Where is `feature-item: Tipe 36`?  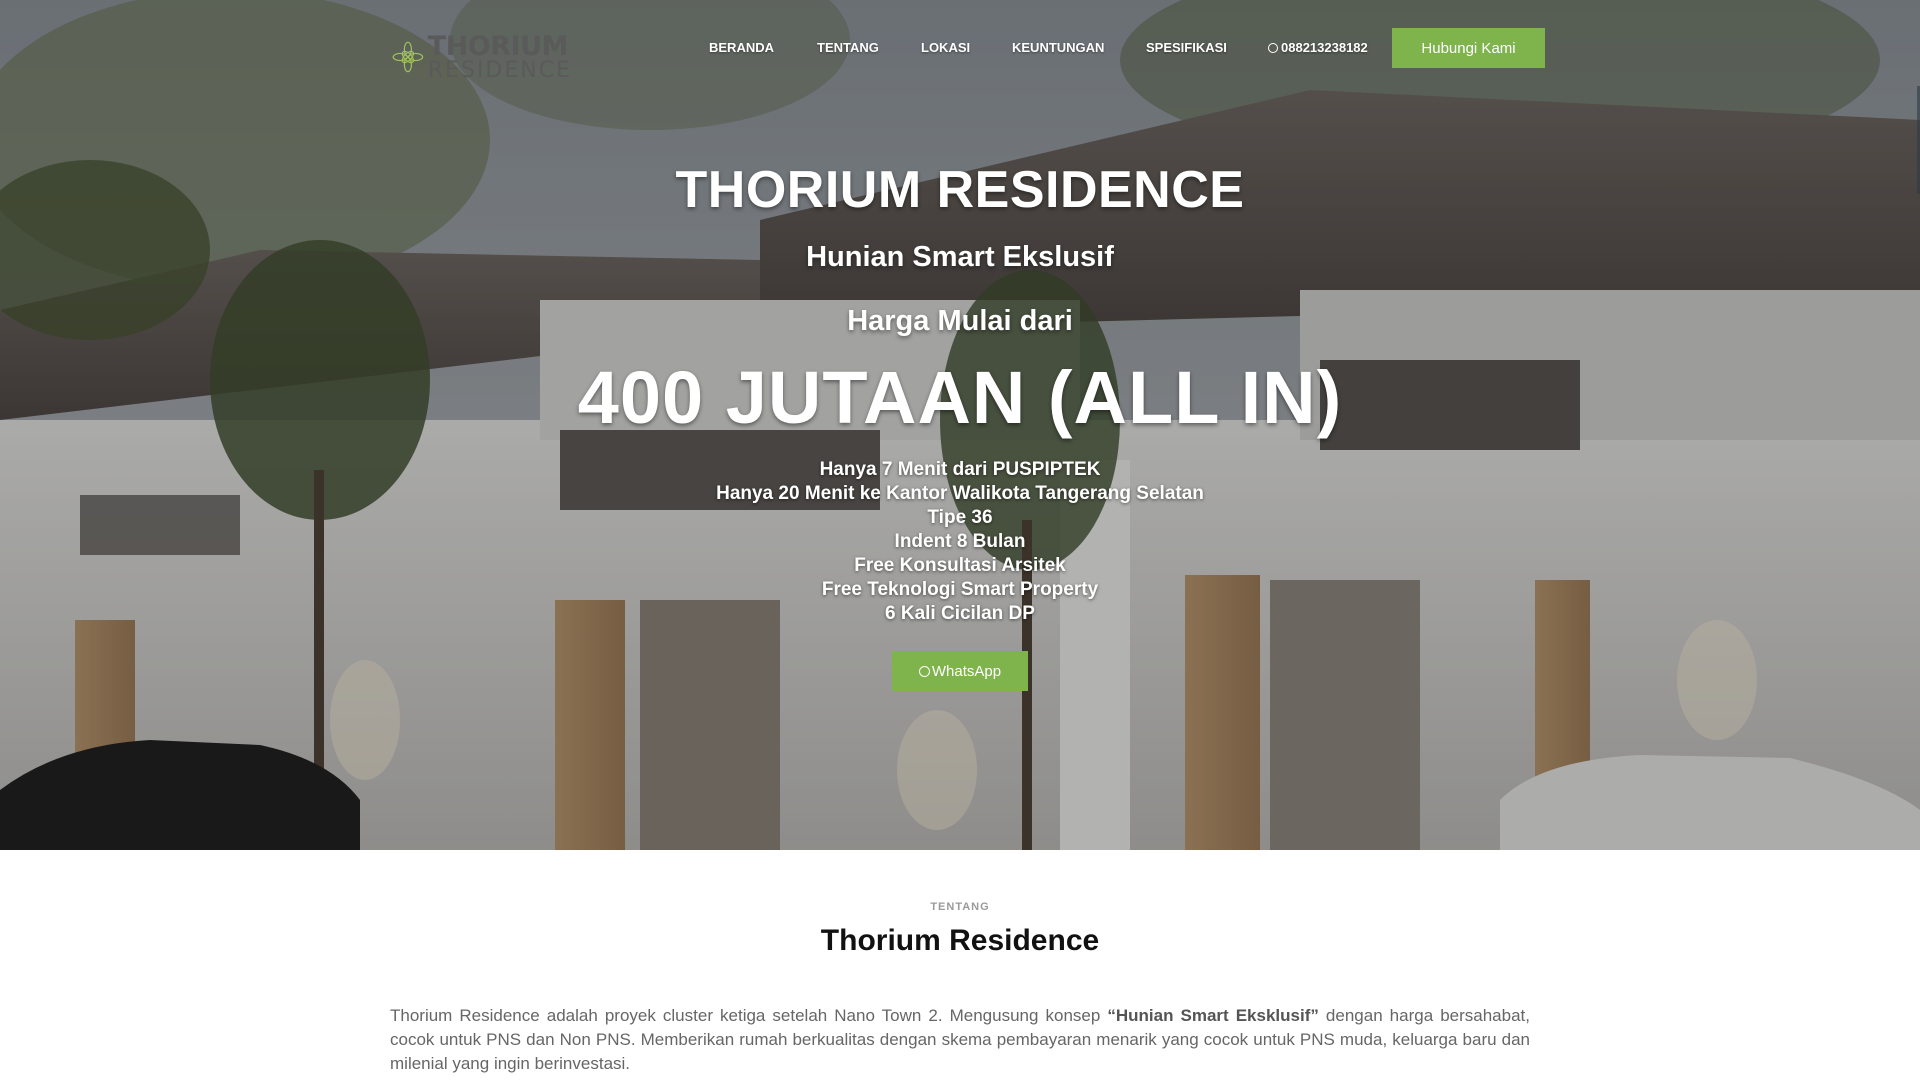 feature-item: Tipe 36 is located at coordinates (960, 517).